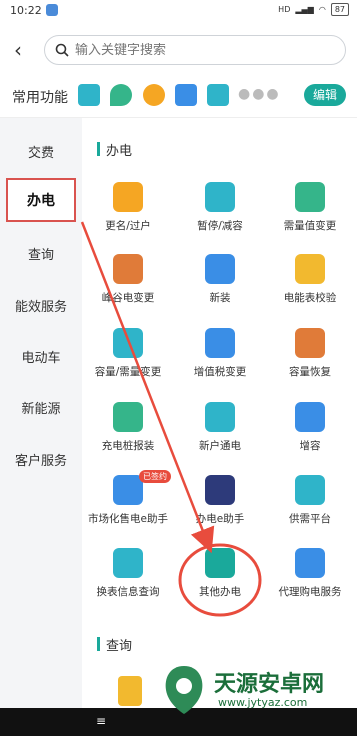 The height and width of the screenshot is (736, 357). I want to click on common-functions-bar: 常用功能 ●●● 编辑, so click(178, 98).